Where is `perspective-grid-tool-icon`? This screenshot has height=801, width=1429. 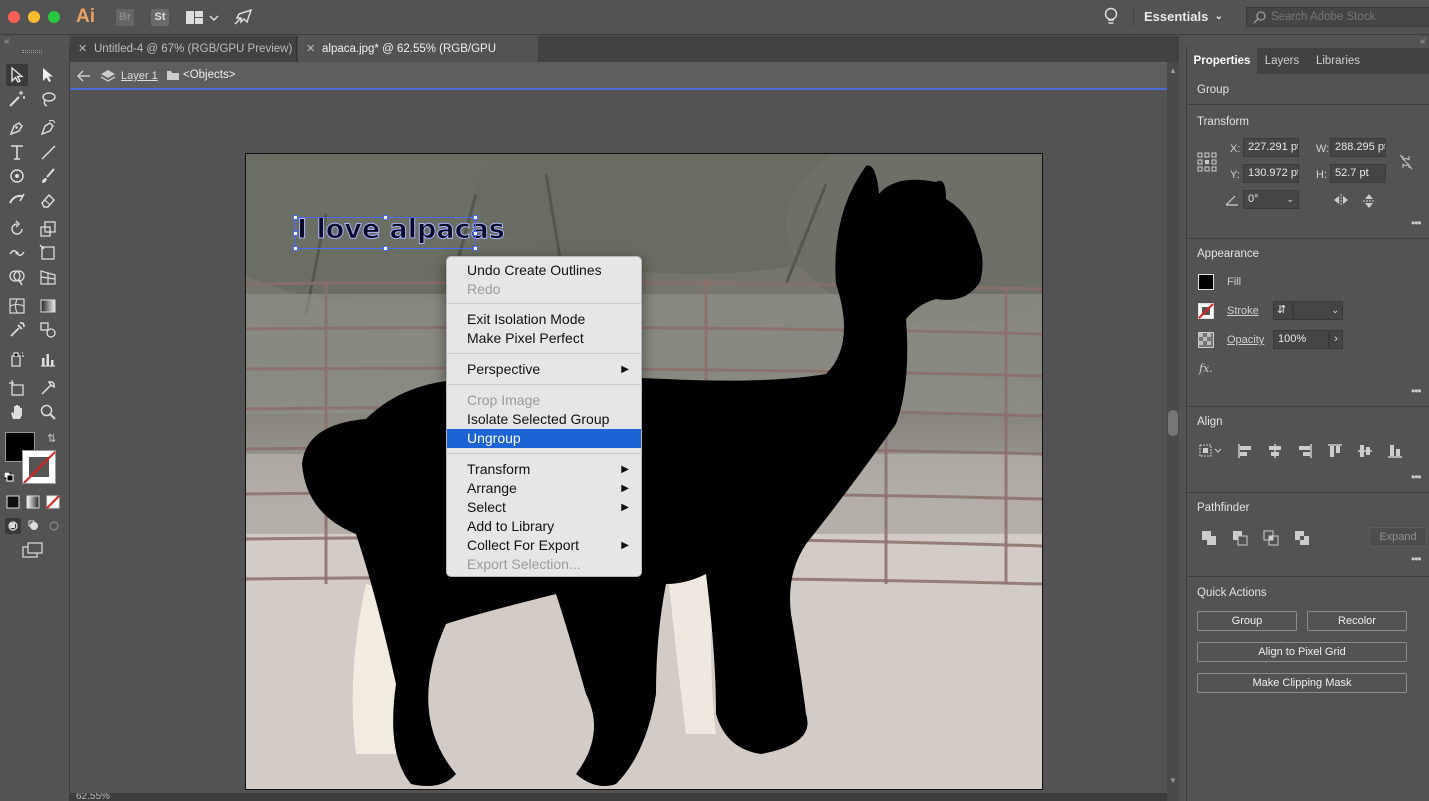
perspective-grid-tool-icon is located at coordinates (48, 277).